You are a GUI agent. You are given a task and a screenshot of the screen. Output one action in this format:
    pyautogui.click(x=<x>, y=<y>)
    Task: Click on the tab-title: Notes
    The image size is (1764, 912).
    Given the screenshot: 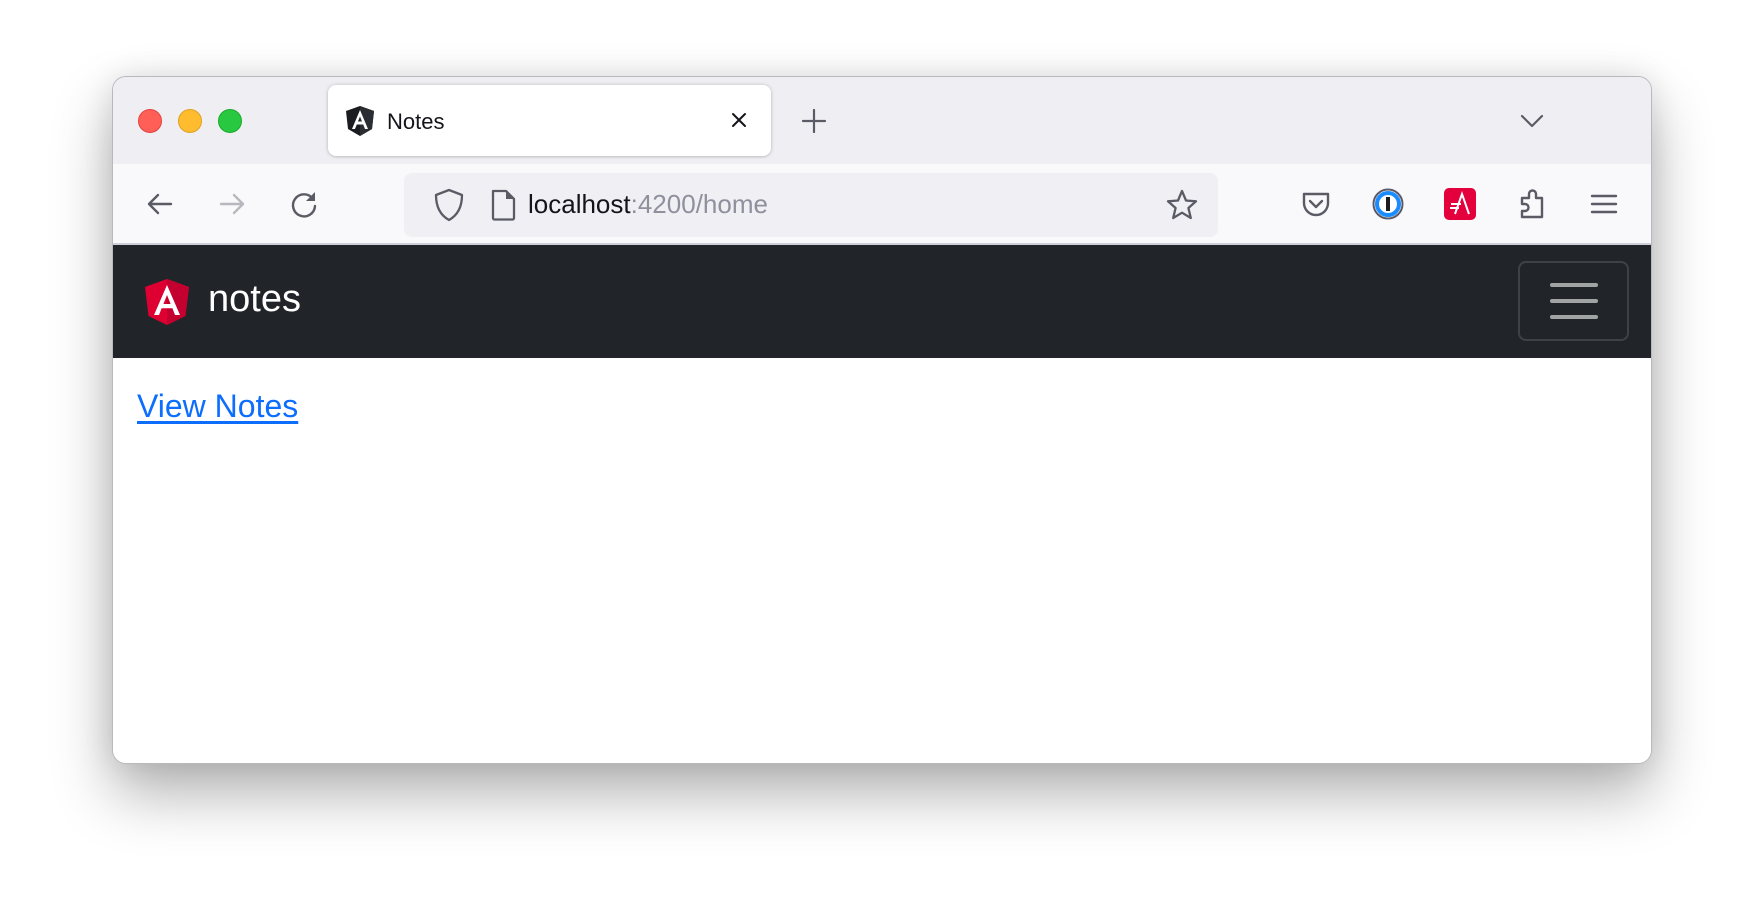 What is the action you would take?
    pyautogui.click(x=416, y=121)
    